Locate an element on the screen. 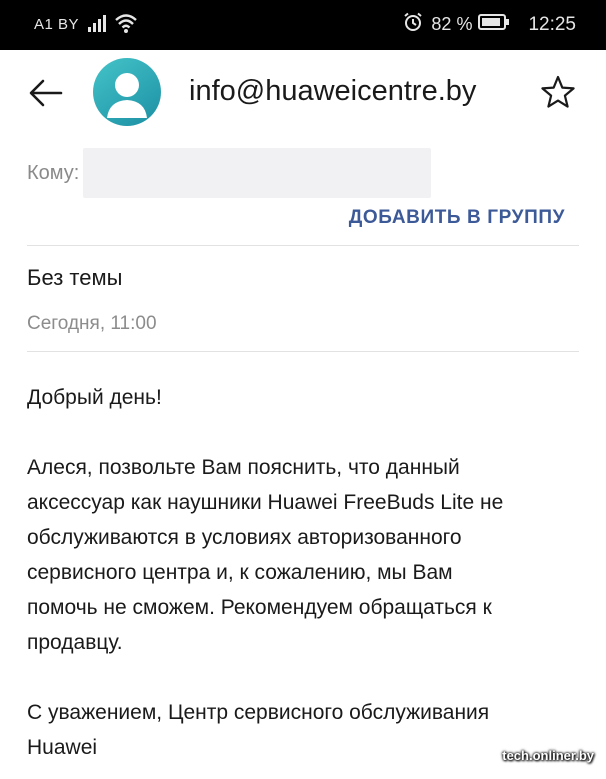 The image size is (606, 779). battery-percent: 82 % is located at coordinates (452, 24).